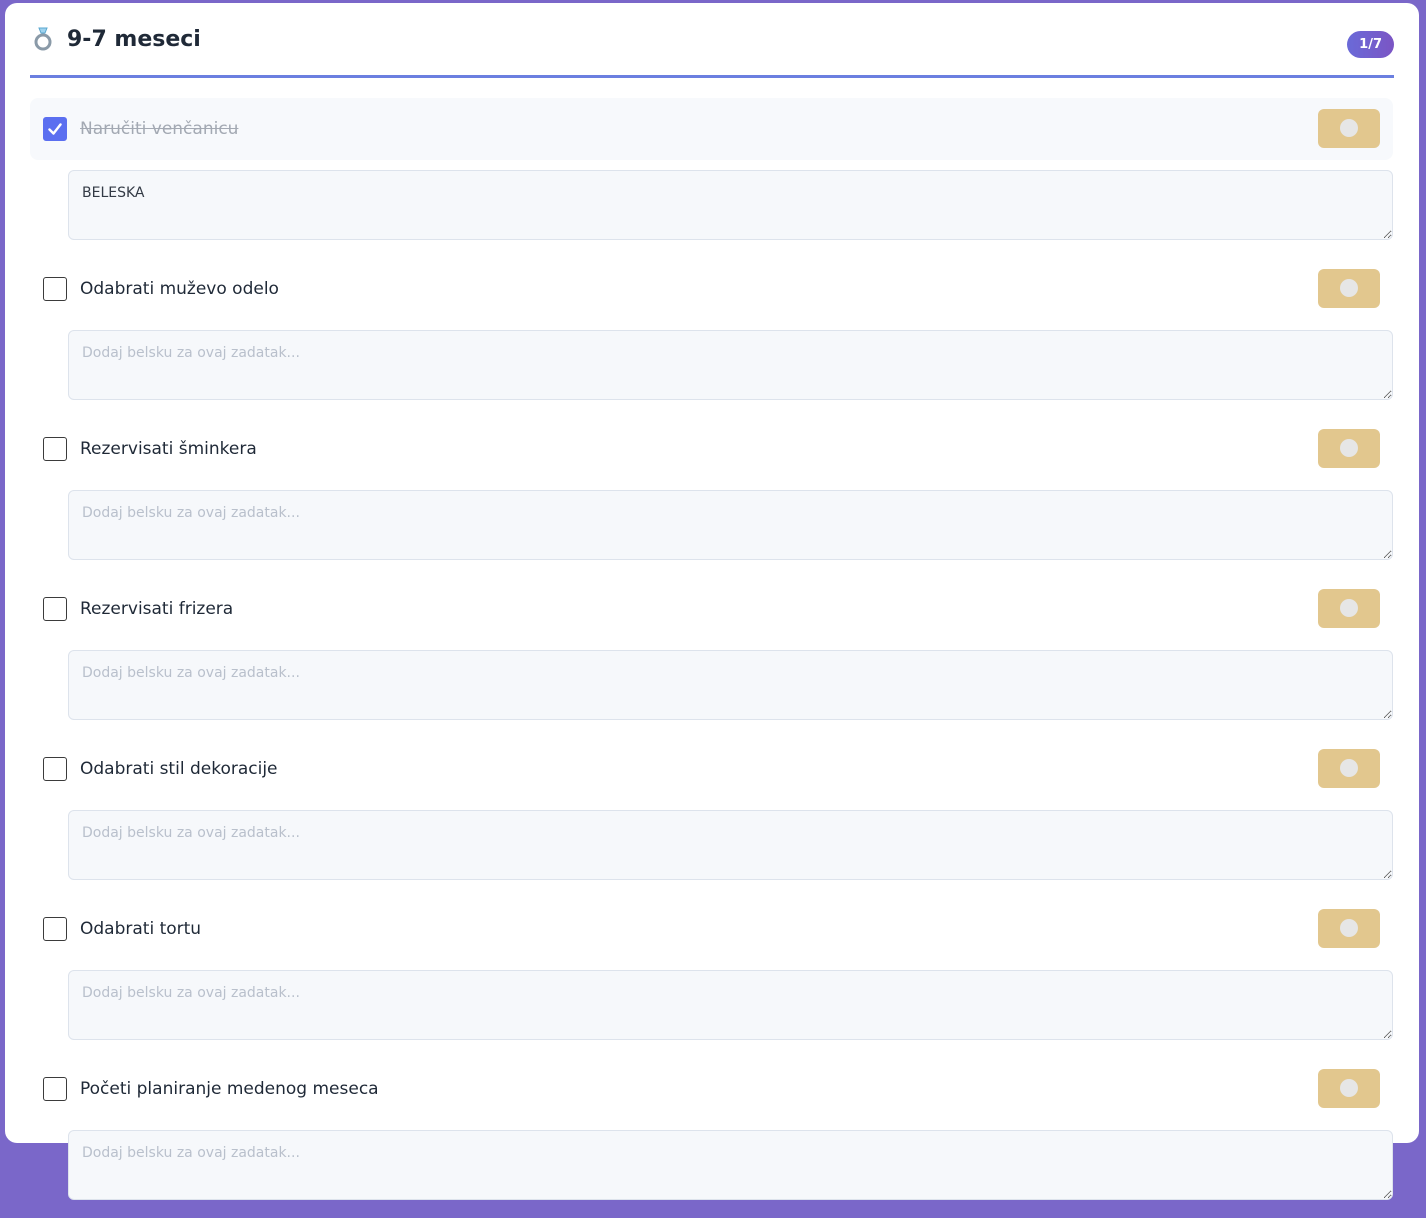 The height and width of the screenshot is (1218, 1426). I want to click on task-label: Odabrati stil dekoracije, so click(179, 769).